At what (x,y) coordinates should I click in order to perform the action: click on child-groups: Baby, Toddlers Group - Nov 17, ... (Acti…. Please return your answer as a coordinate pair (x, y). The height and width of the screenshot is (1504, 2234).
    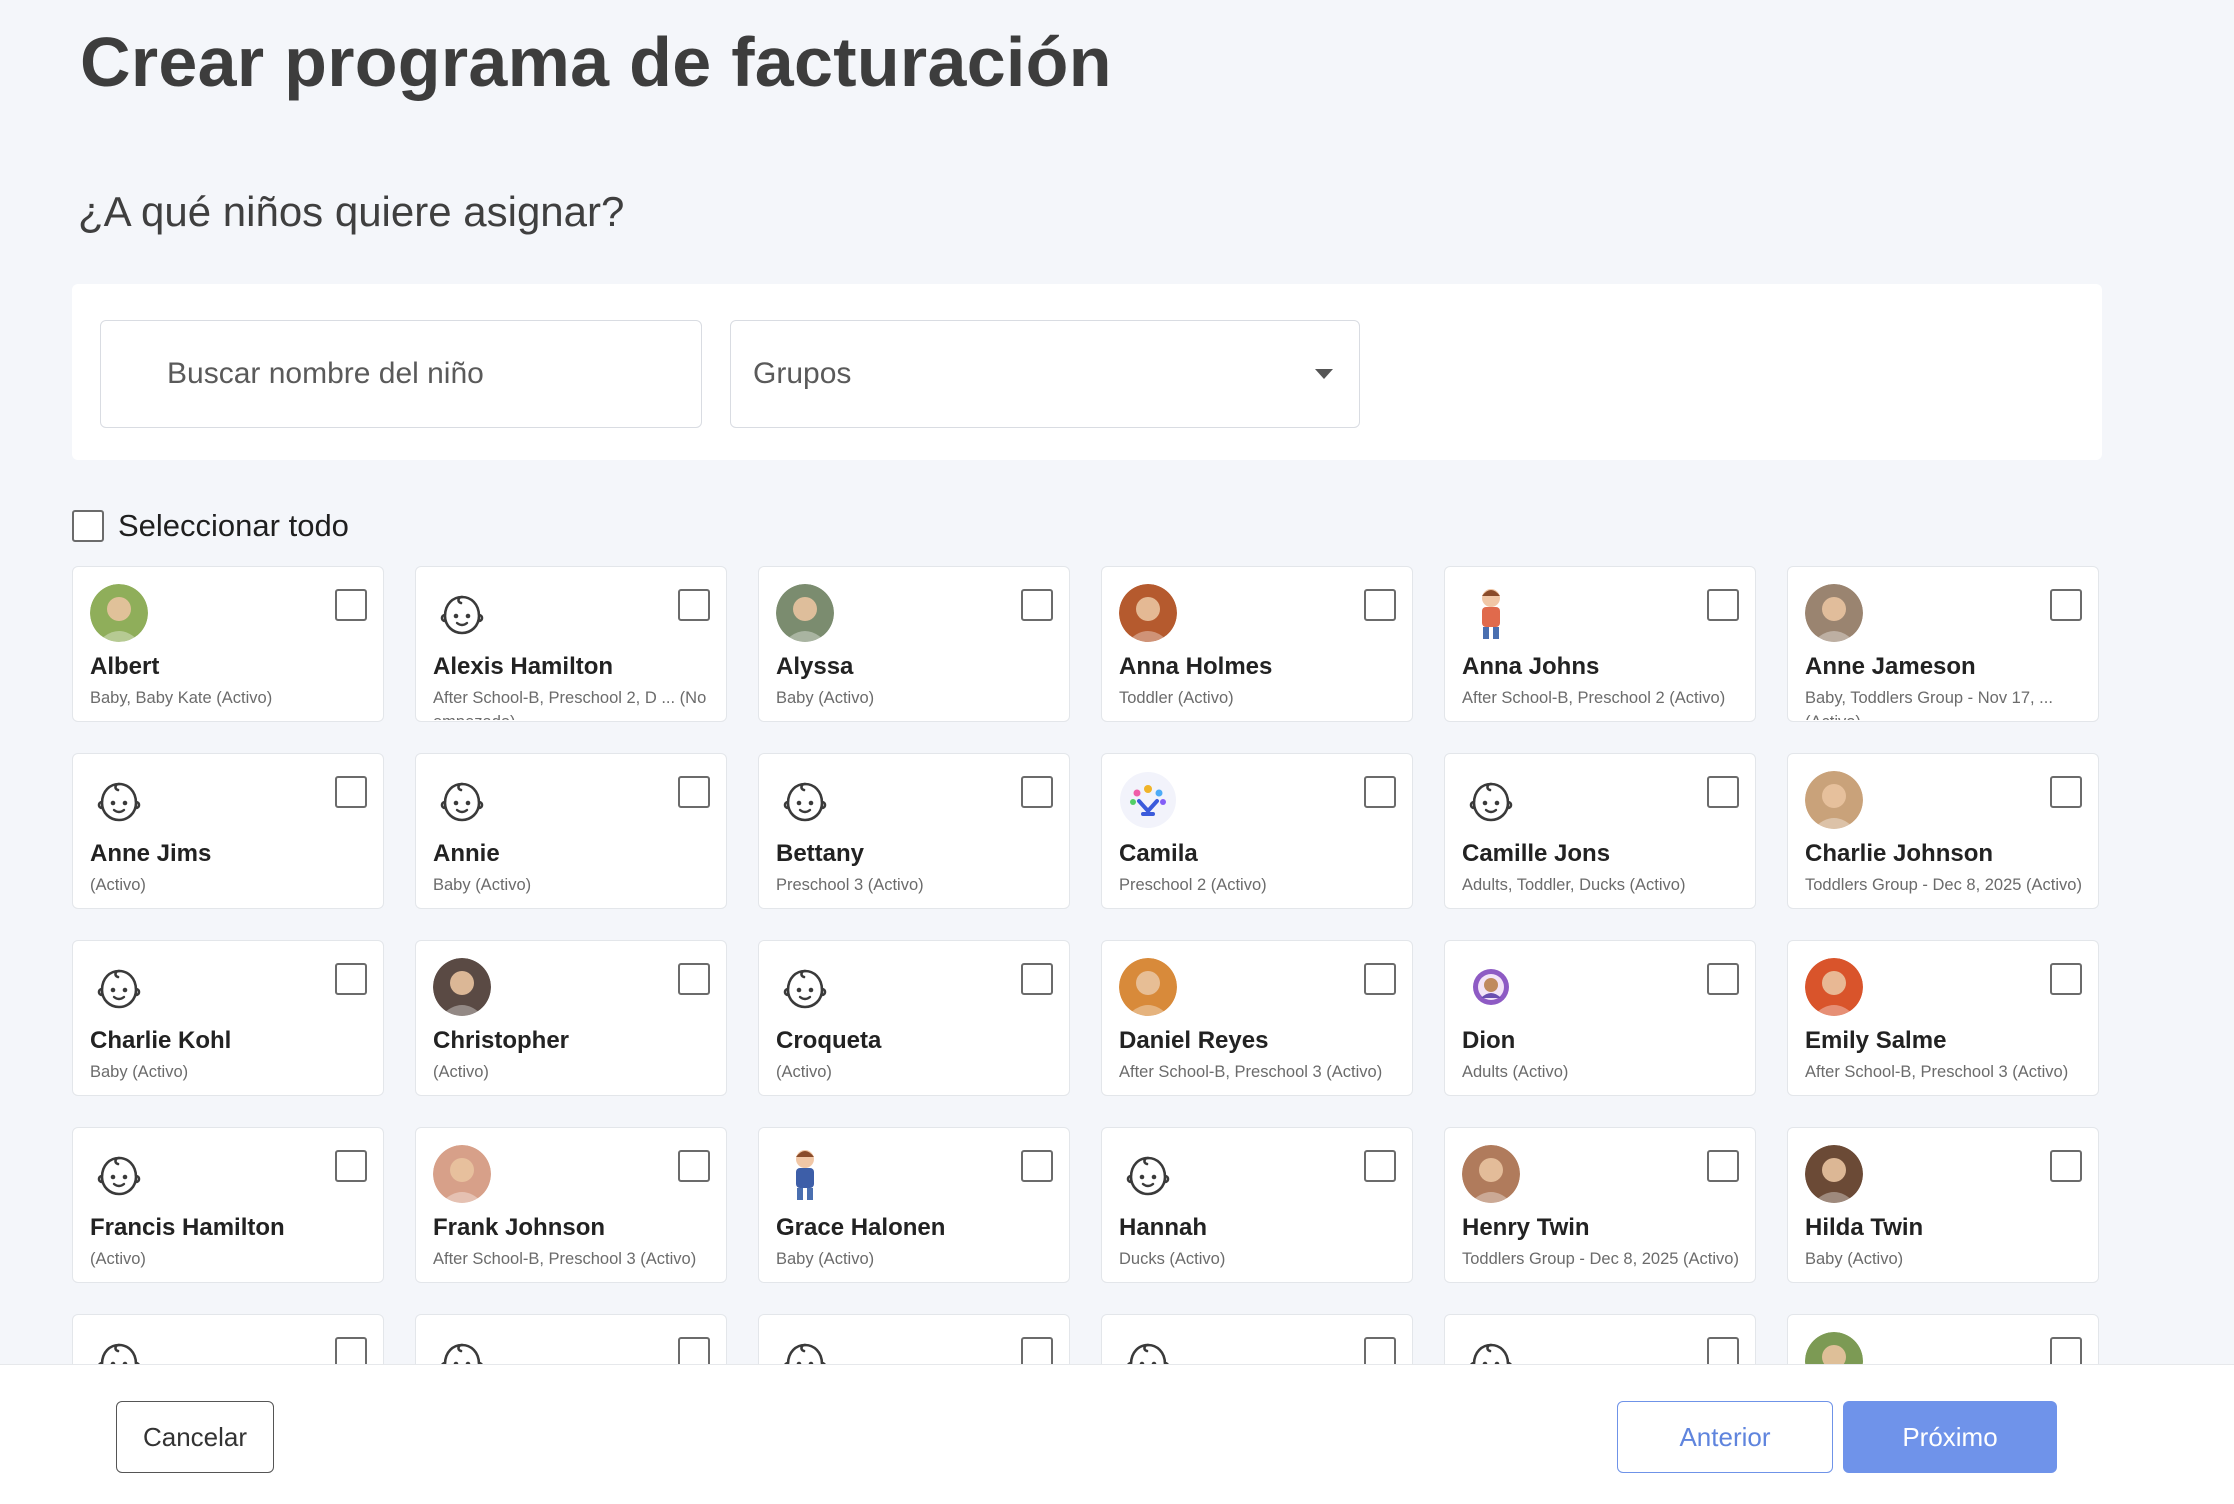
    Looking at the image, I should click on (1929, 704).